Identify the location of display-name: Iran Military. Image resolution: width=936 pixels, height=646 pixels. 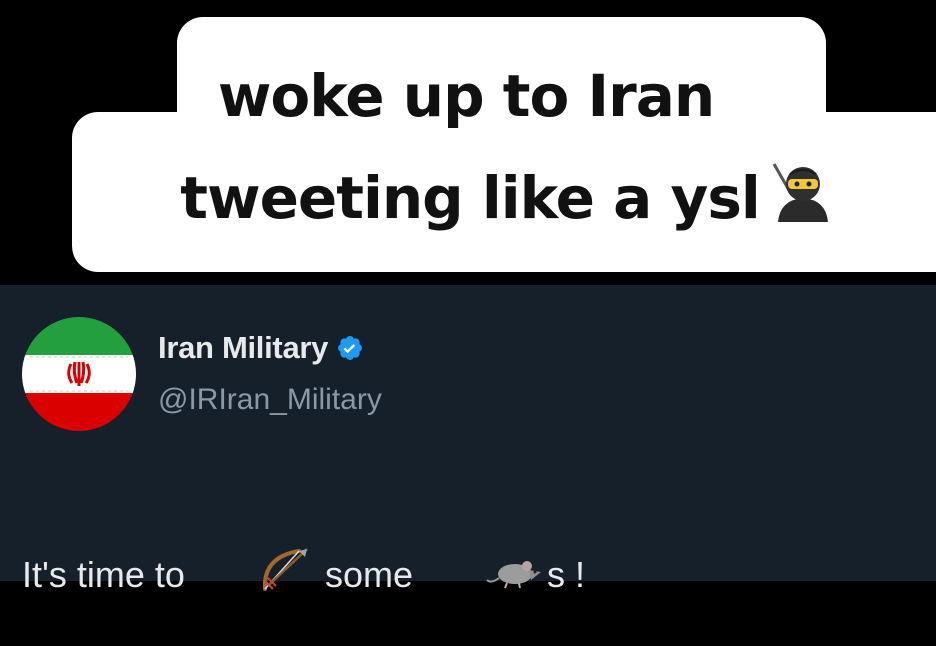
(243, 348).